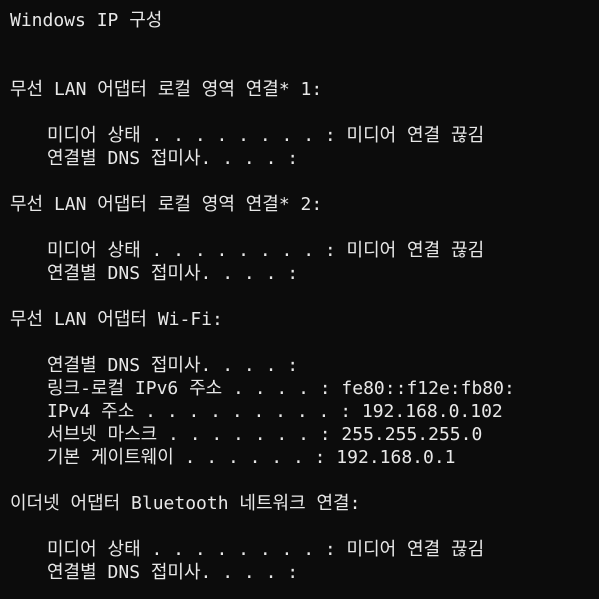 This screenshot has height=599, width=599. I want to click on adapter-row: 링크-로컬 IPv6 주소 . . . . : fe80::f12e:fb80:, so click(281, 388).